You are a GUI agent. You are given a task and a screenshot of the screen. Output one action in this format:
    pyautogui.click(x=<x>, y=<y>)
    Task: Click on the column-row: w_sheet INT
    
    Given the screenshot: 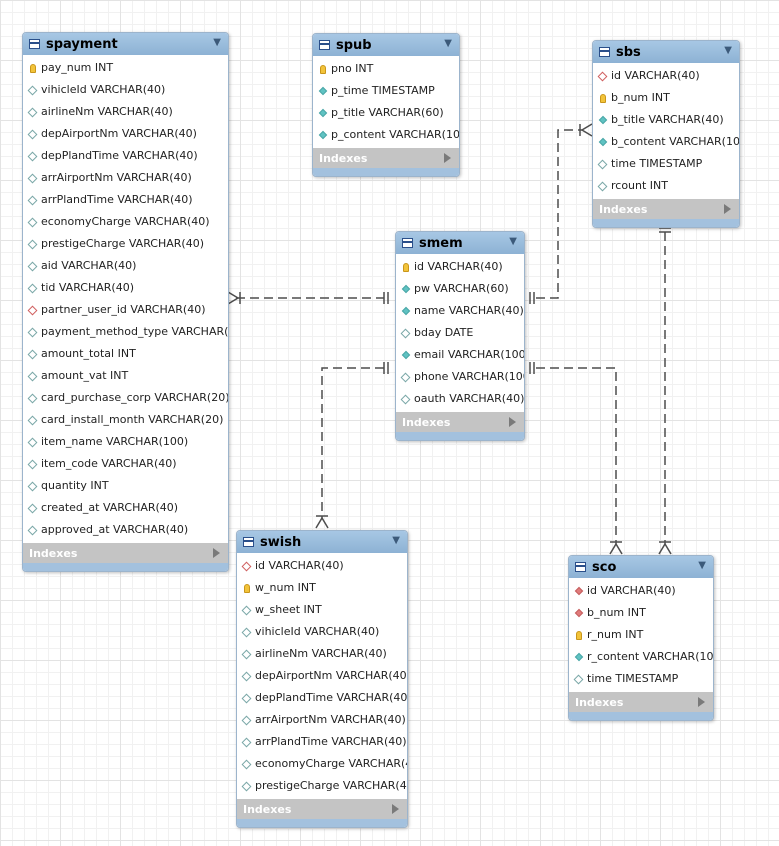 What is the action you would take?
    pyautogui.click(x=322, y=610)
    